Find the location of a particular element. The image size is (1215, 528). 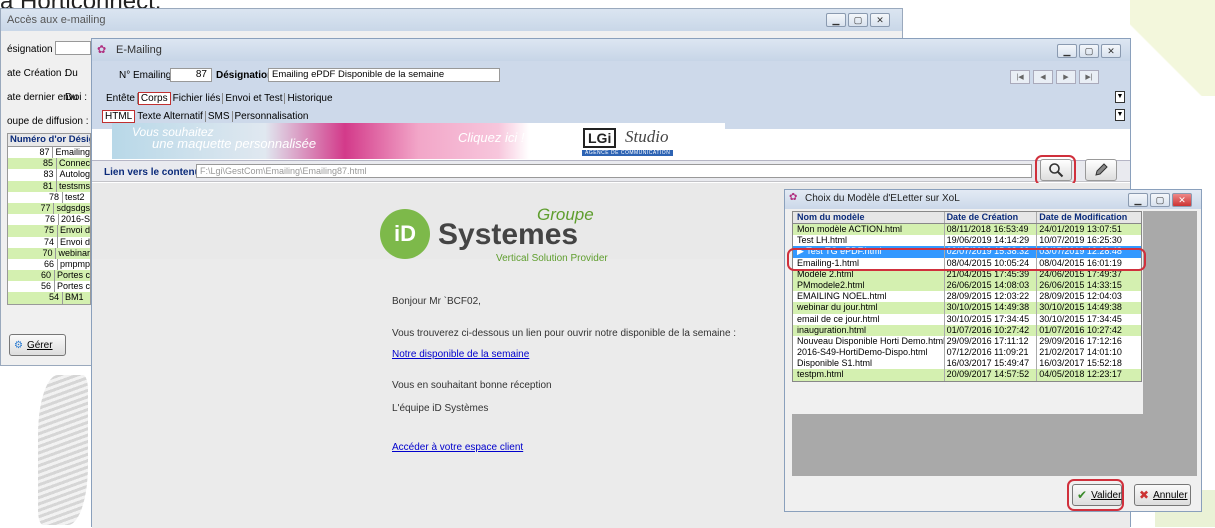

search-icon is located at coordinates (1056, 170).